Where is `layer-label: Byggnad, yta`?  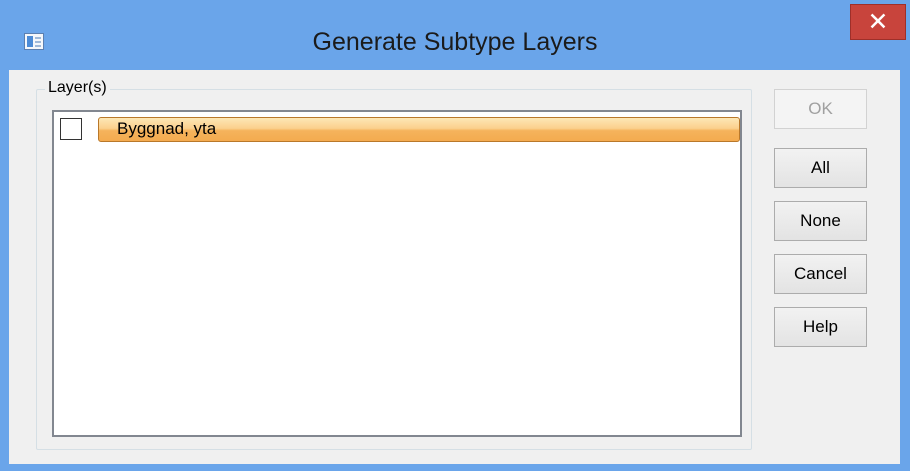
layer-label: Byggnad, yta is located at coordinates (419, 129).